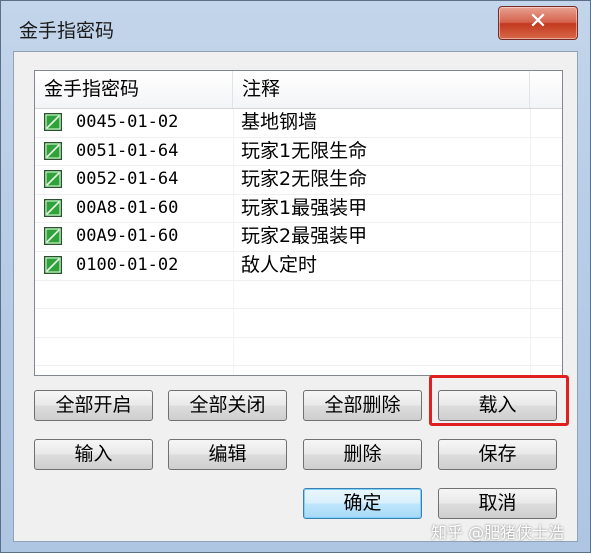 The image size is (591, 553). I want to click on watermark: 知乎 @肥猪侠士浩, so click(498, 532).